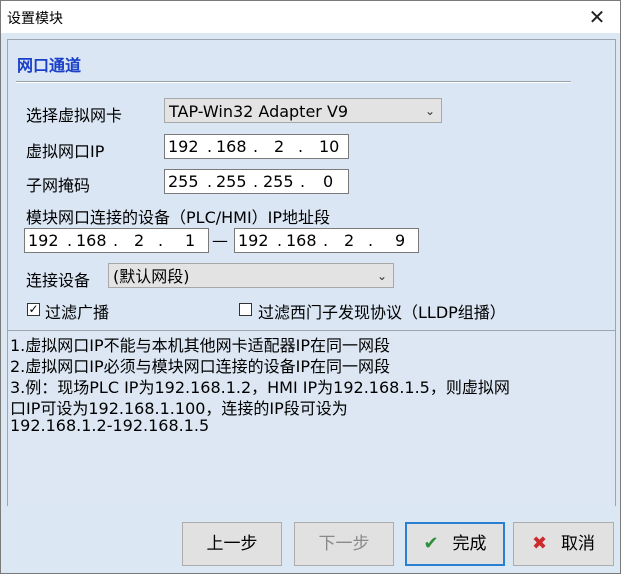  Describe the element at coordinates (58, 185) in the screenshot. I see `subnet-label: 子网掩码` at that location.